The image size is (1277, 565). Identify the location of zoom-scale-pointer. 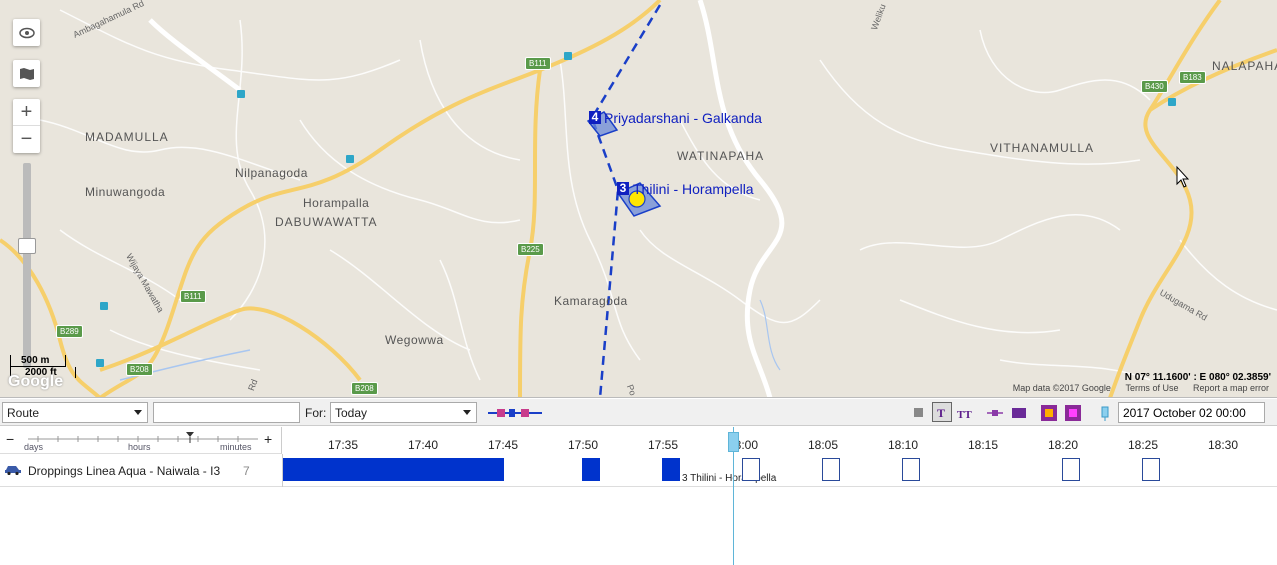
(190, 434).